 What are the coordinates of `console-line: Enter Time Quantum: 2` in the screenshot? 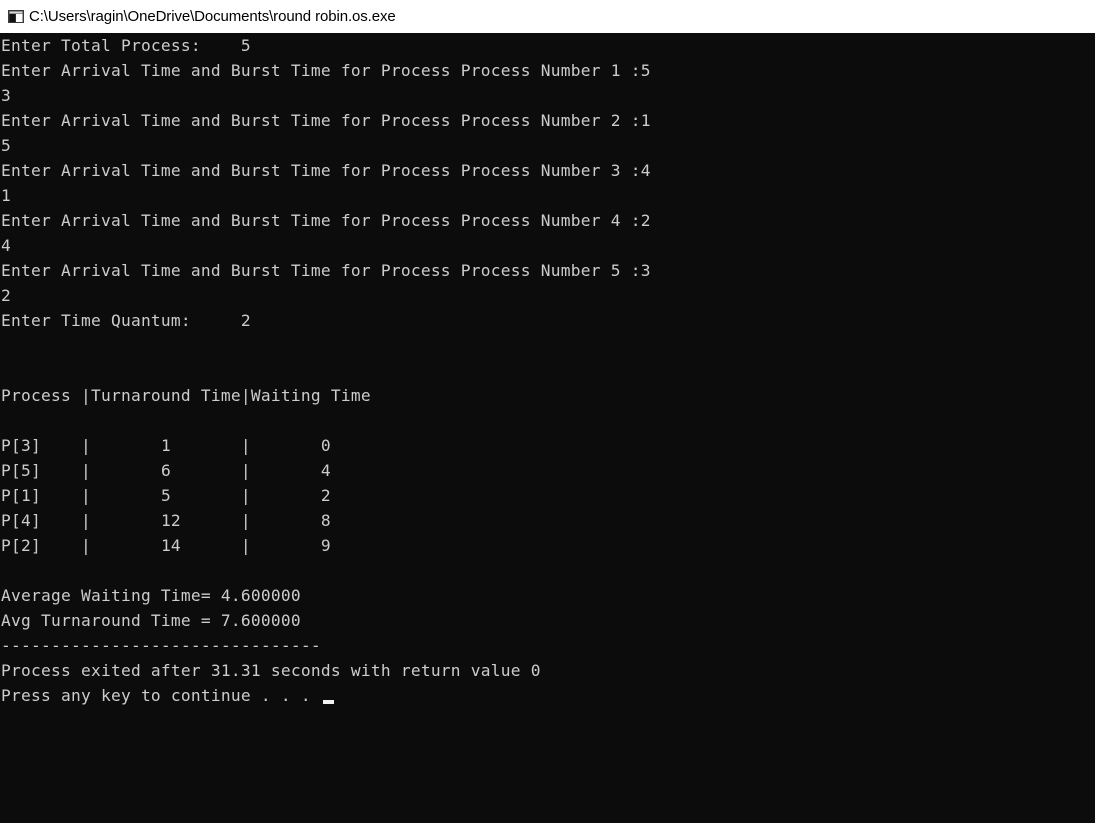 It's located at (126, 320).